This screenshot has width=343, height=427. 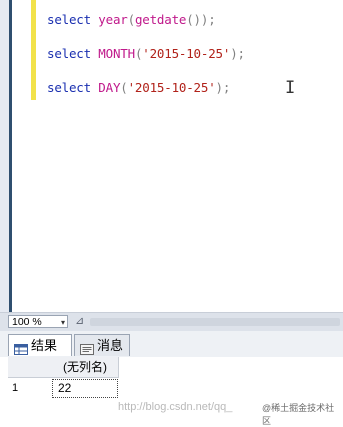 I want to click on ibeam-cursor-icon: I, so click(x=290, y=88).